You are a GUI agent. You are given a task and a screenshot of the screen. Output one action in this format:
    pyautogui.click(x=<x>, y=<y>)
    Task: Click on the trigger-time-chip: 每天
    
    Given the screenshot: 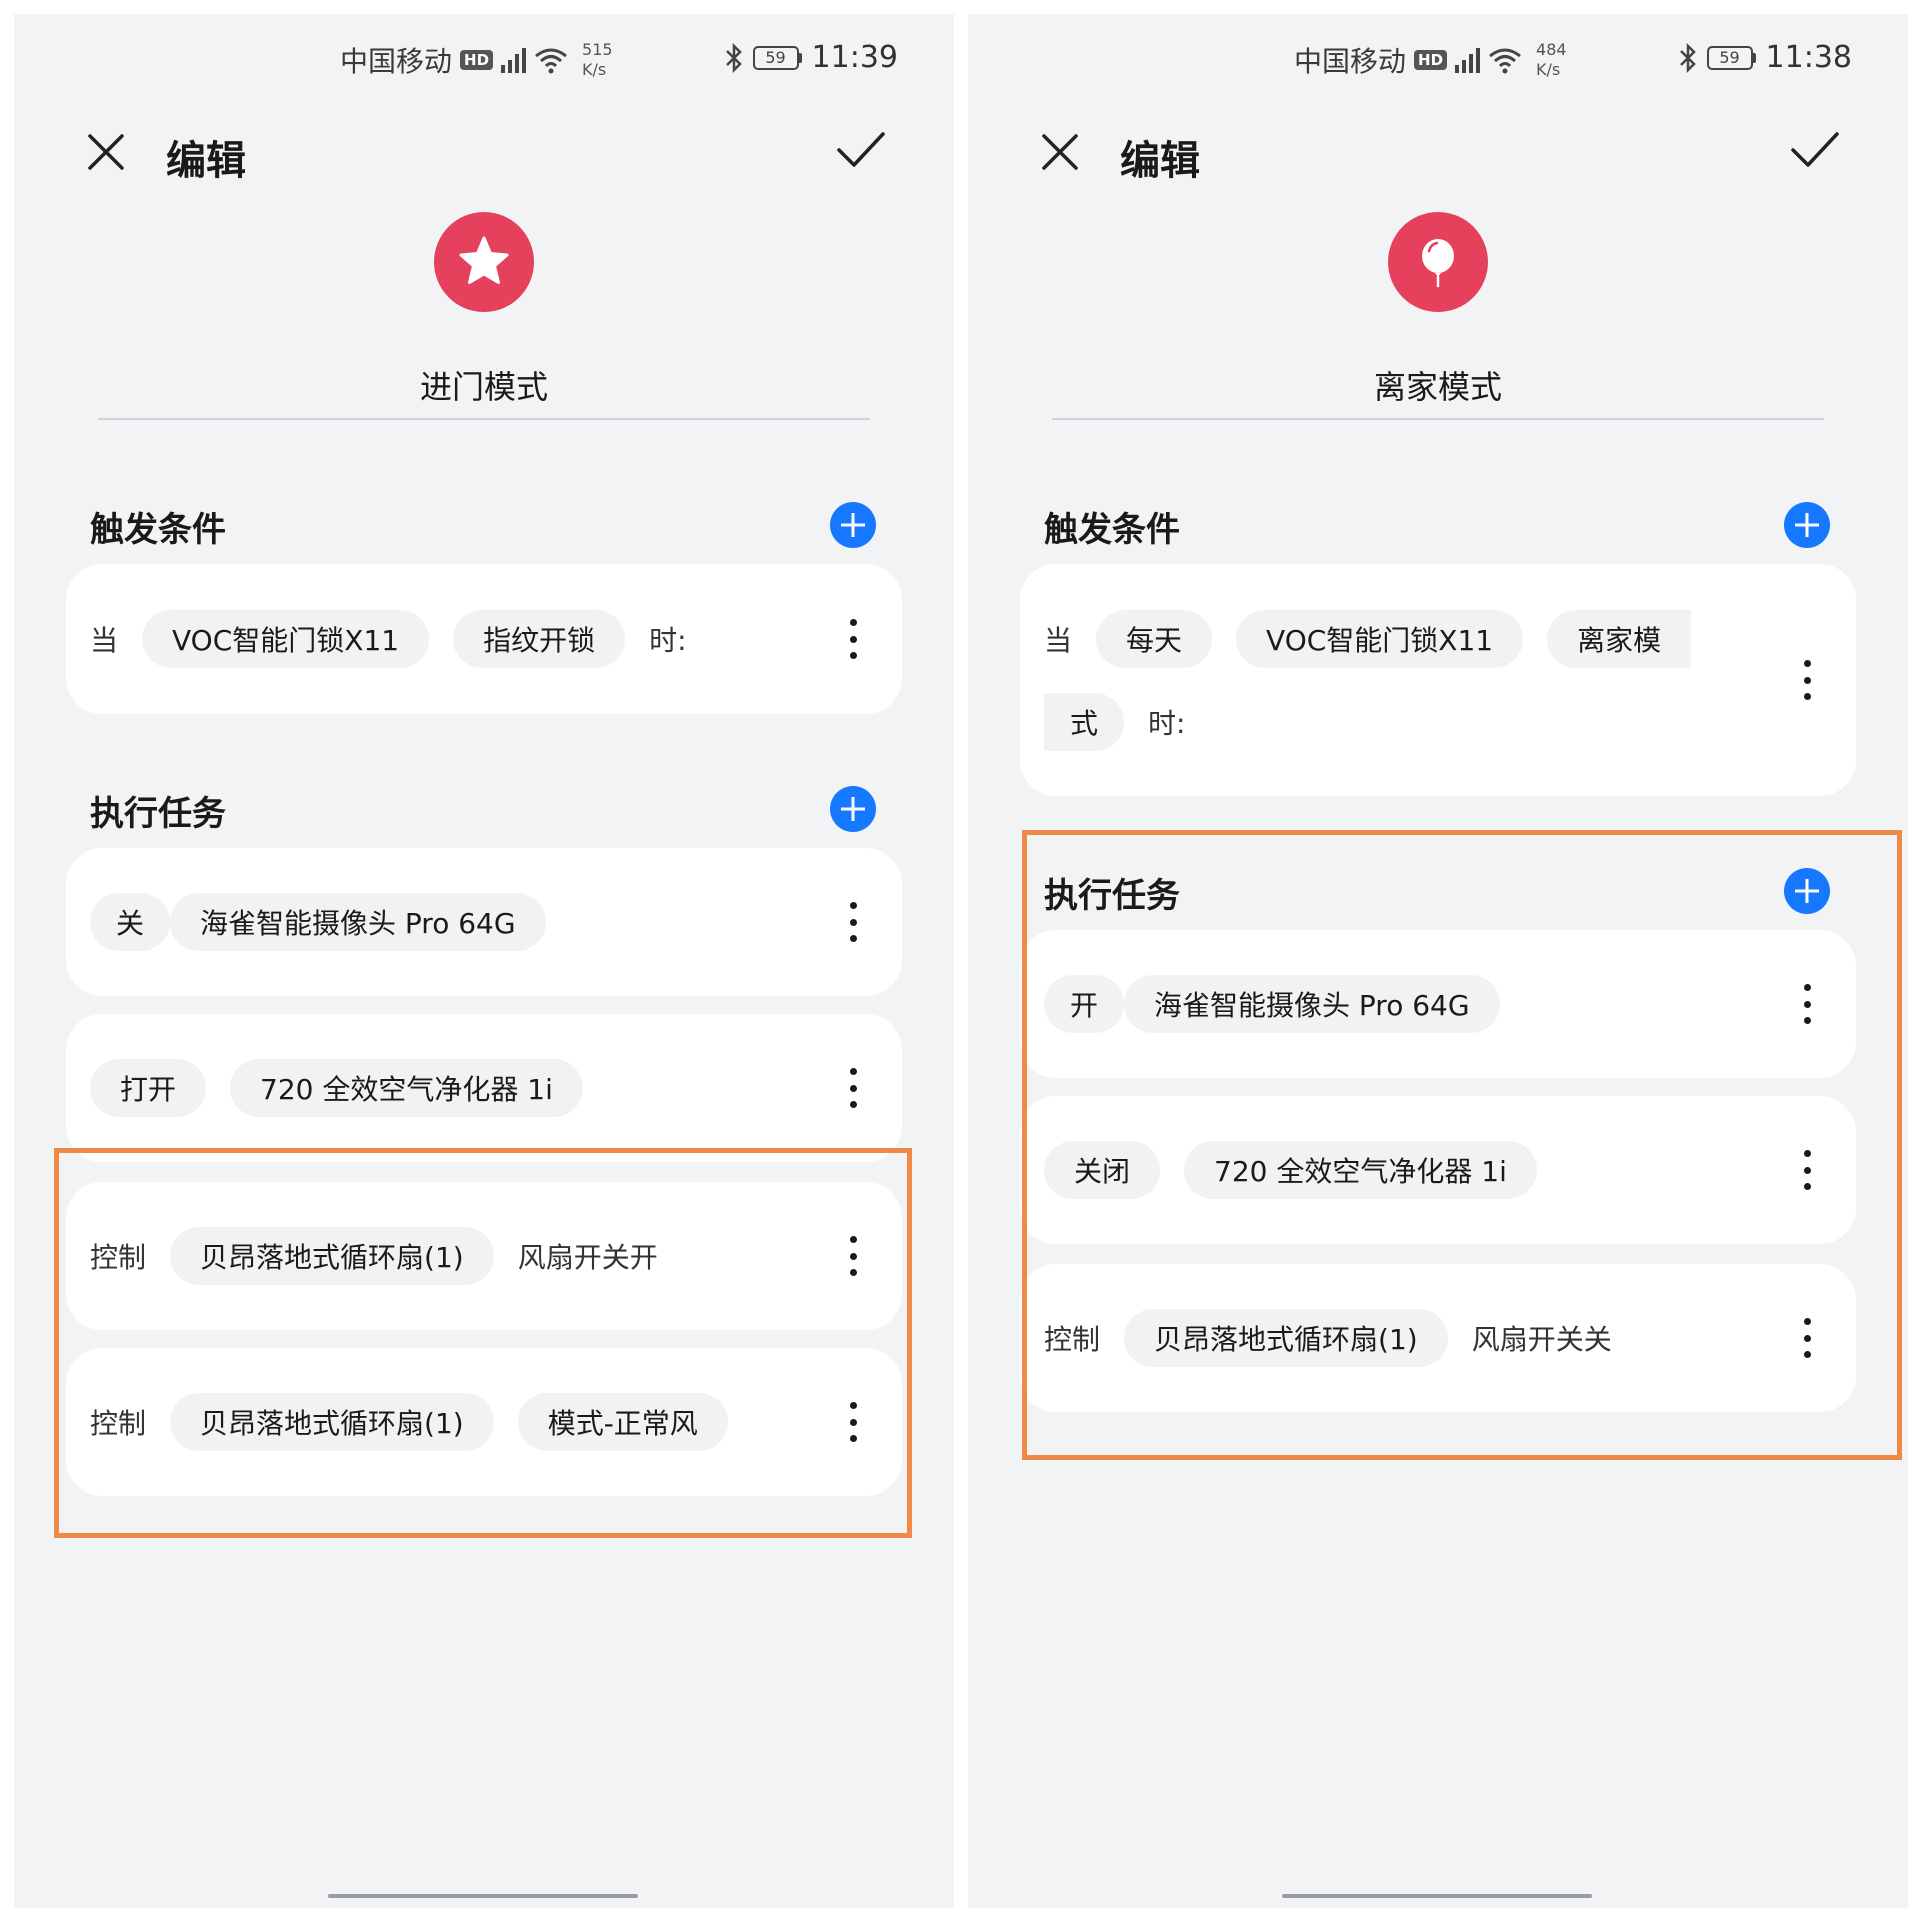 What is the action you would take?
    pyautogui.click(x=1154, y=639)
    